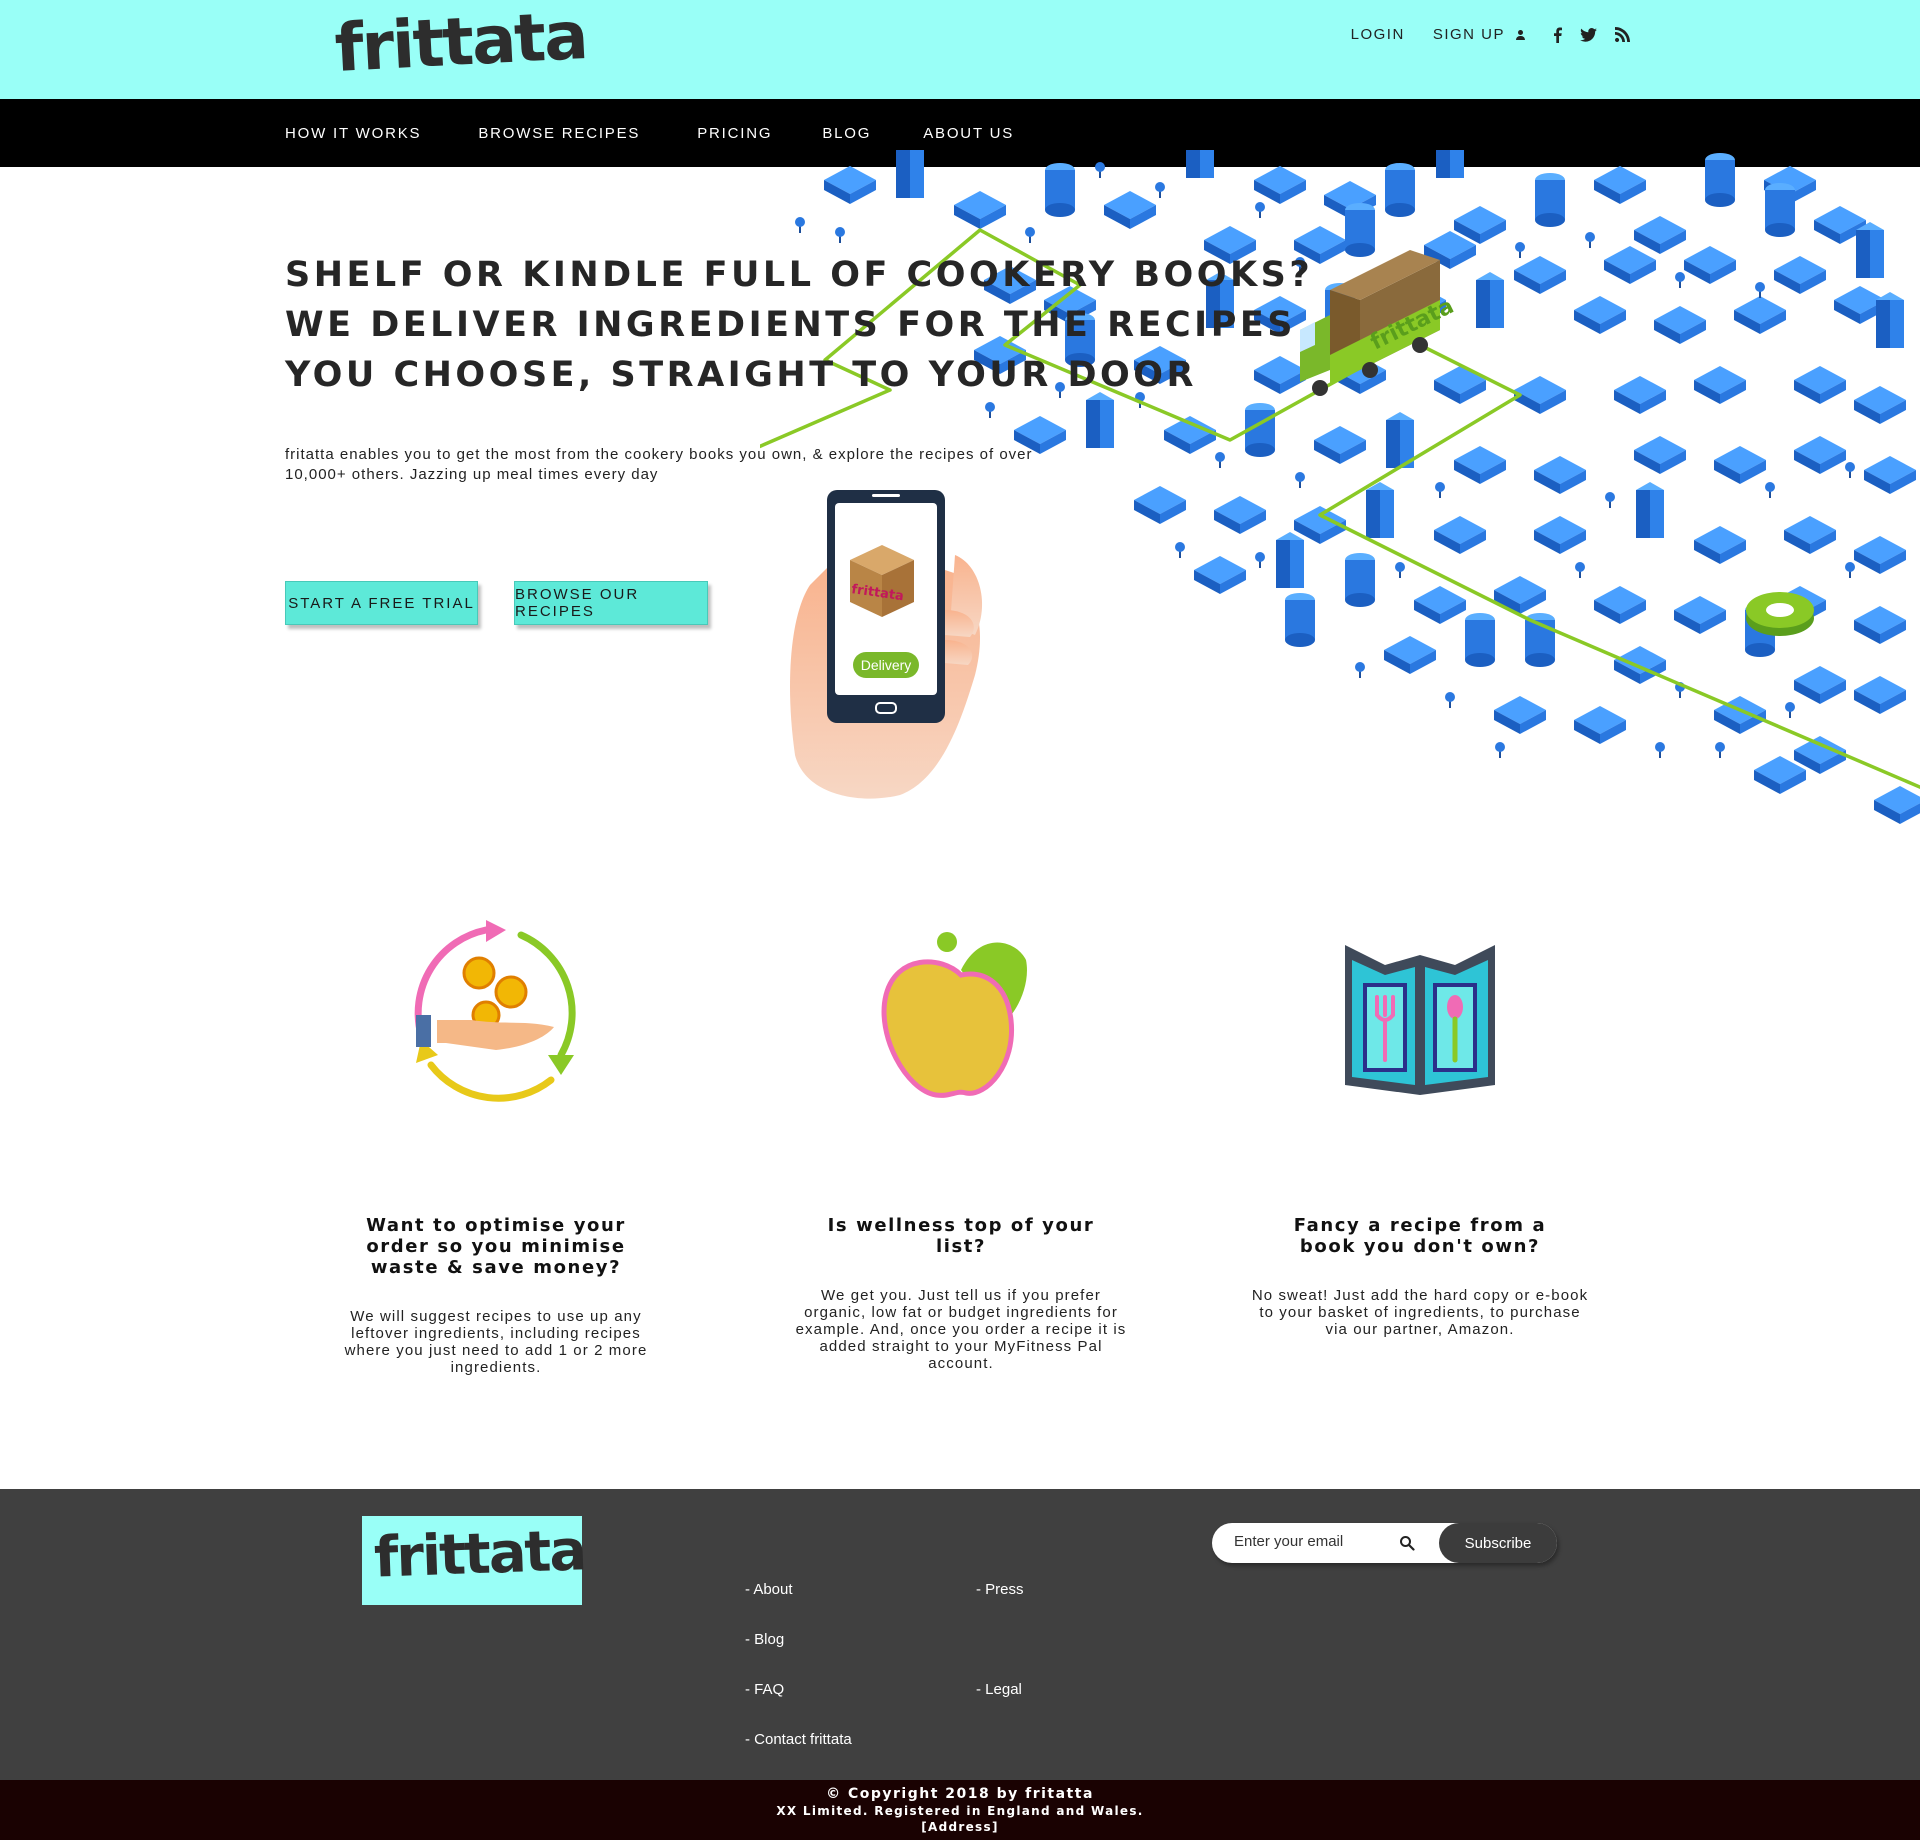 The height and width of the screenshot is (1840, 1920). I want to click on money-cycle-icon, so click(495, 1011).